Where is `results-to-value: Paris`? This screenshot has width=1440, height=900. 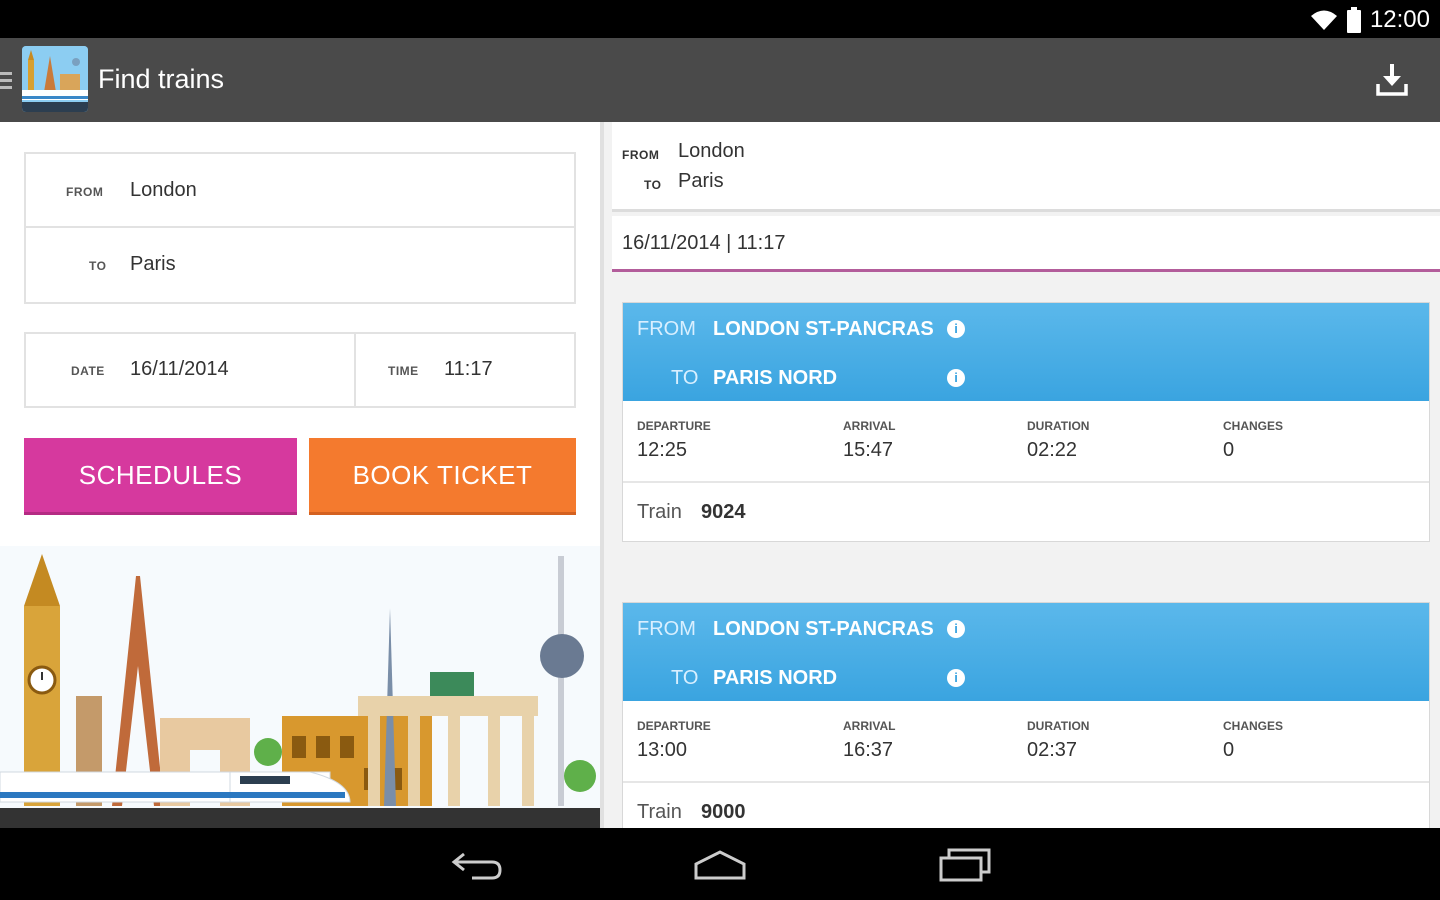
results-to-value: Paris is located at coordinates (701, 181).